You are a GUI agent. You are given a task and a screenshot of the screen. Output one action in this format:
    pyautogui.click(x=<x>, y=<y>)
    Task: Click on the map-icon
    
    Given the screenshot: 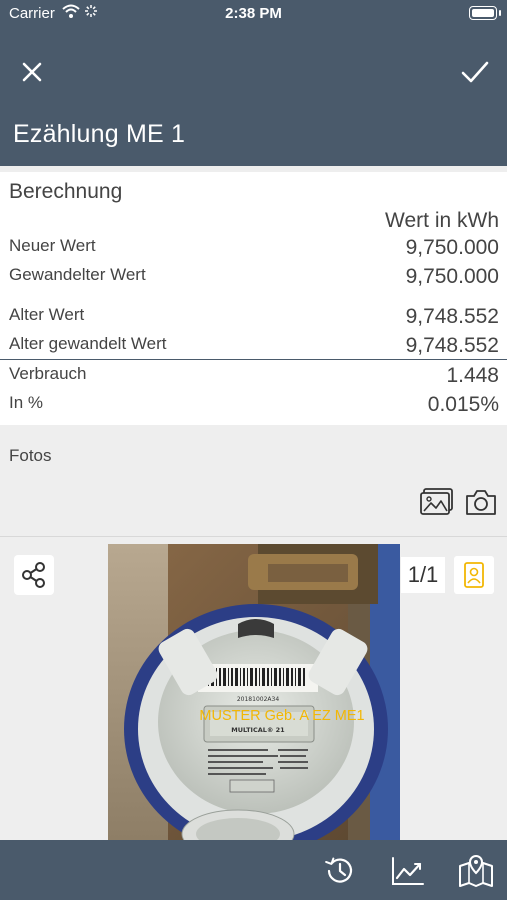 What is the action you would take?
    pyautogui.click(x=476, y=871)
    